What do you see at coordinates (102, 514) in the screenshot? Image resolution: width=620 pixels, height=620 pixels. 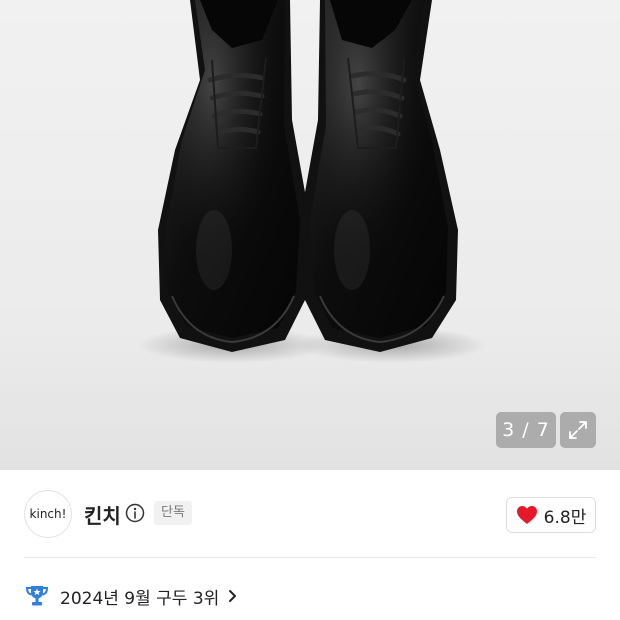 I see `brand-name: 킨치` at bounding box center [102, 514].